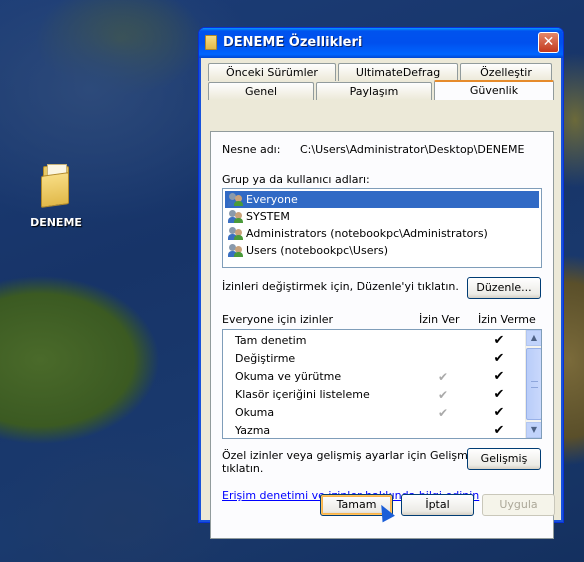 This screenshot has height=562, width=584. I want to click on advanced-hint-line2: tıklatın., so click(243, 468).